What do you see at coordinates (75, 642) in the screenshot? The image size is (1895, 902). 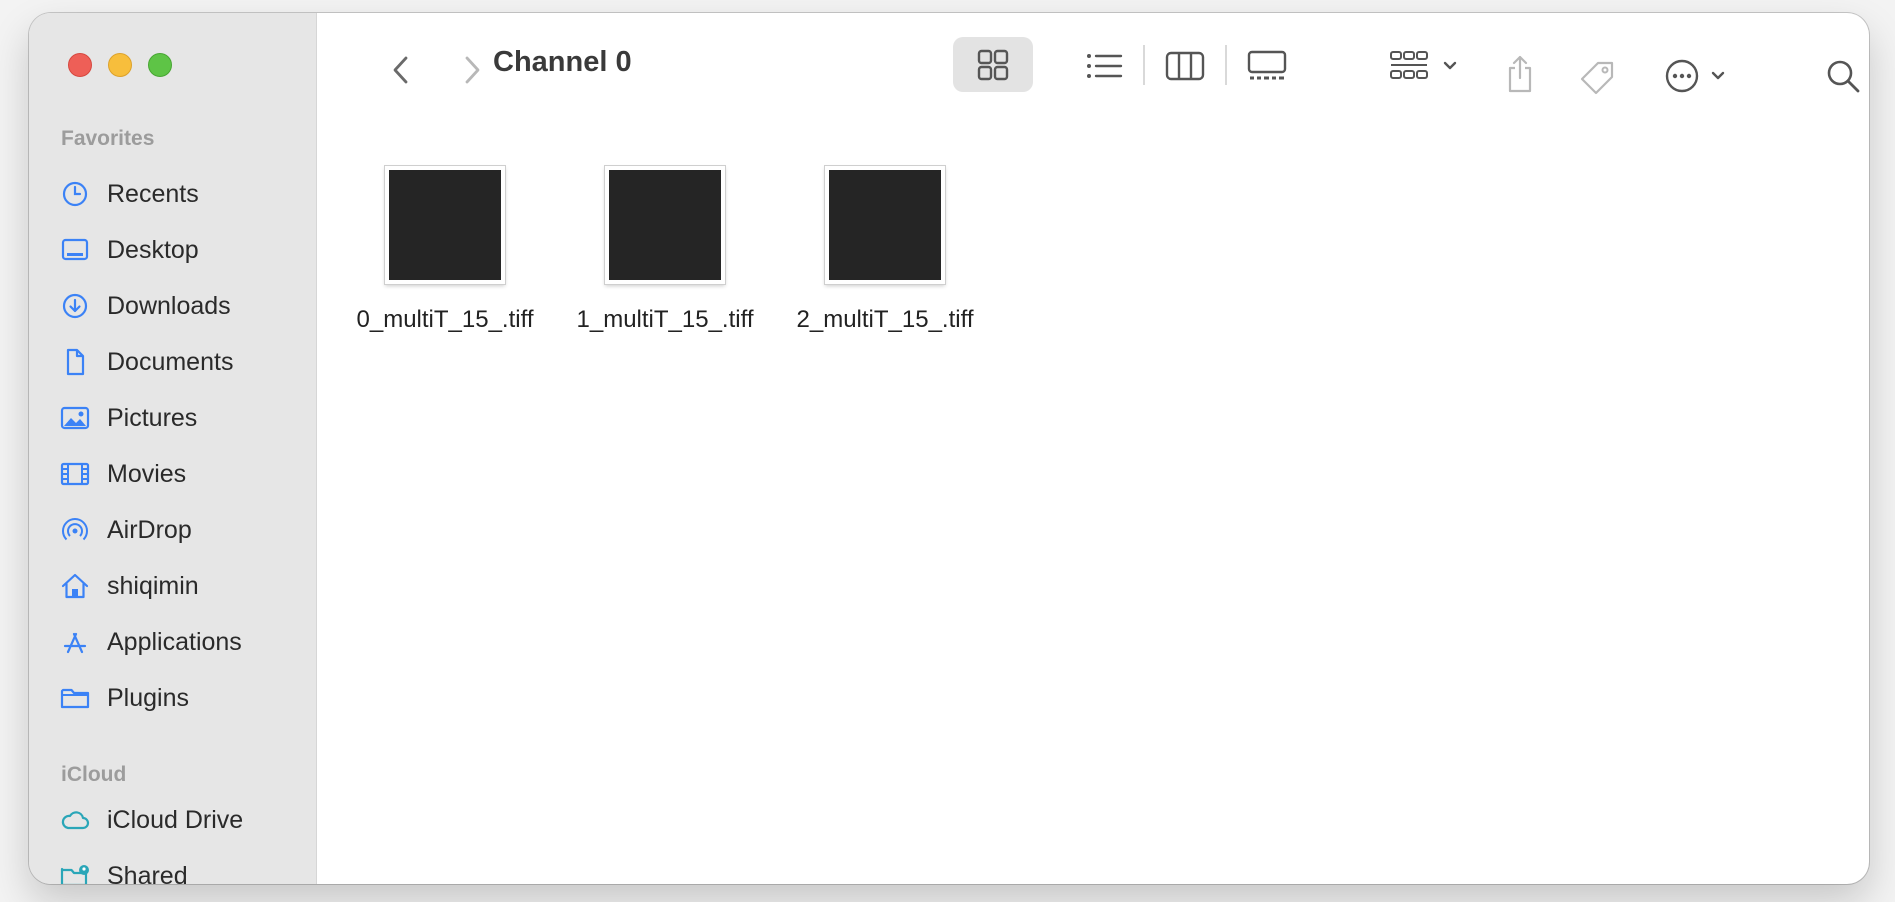 I see `applications-icon` at bounding box center [75, 642].